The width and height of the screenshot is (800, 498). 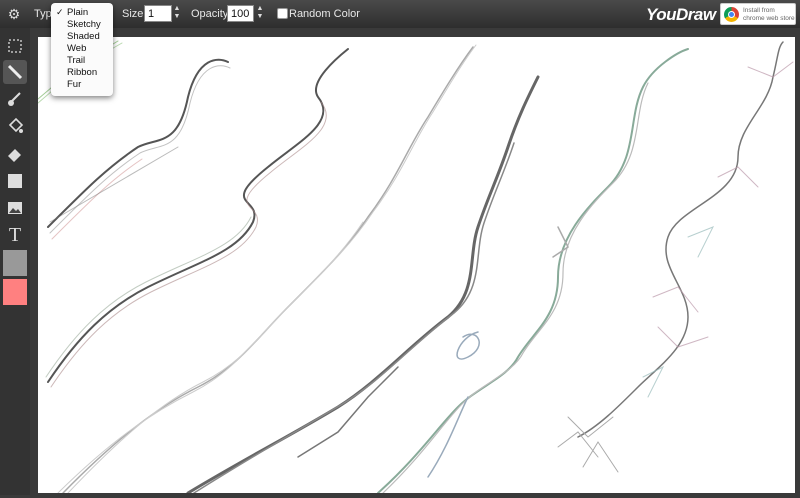 What do you see at coordinates (769, 14) in the screenshot?
I see `install-text: Install from chrome web store` at bounding box center [769, 14].